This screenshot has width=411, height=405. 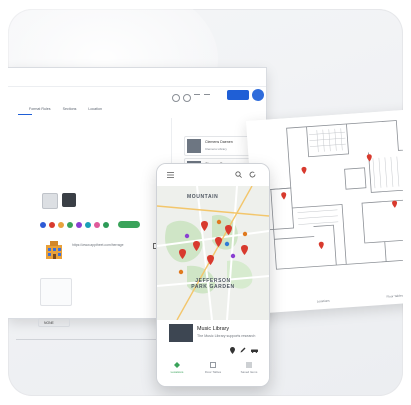 I want to click on tab-location: Location, so click(x=95, y=109).